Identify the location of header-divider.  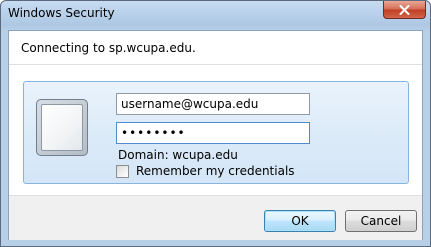
(215, 64).